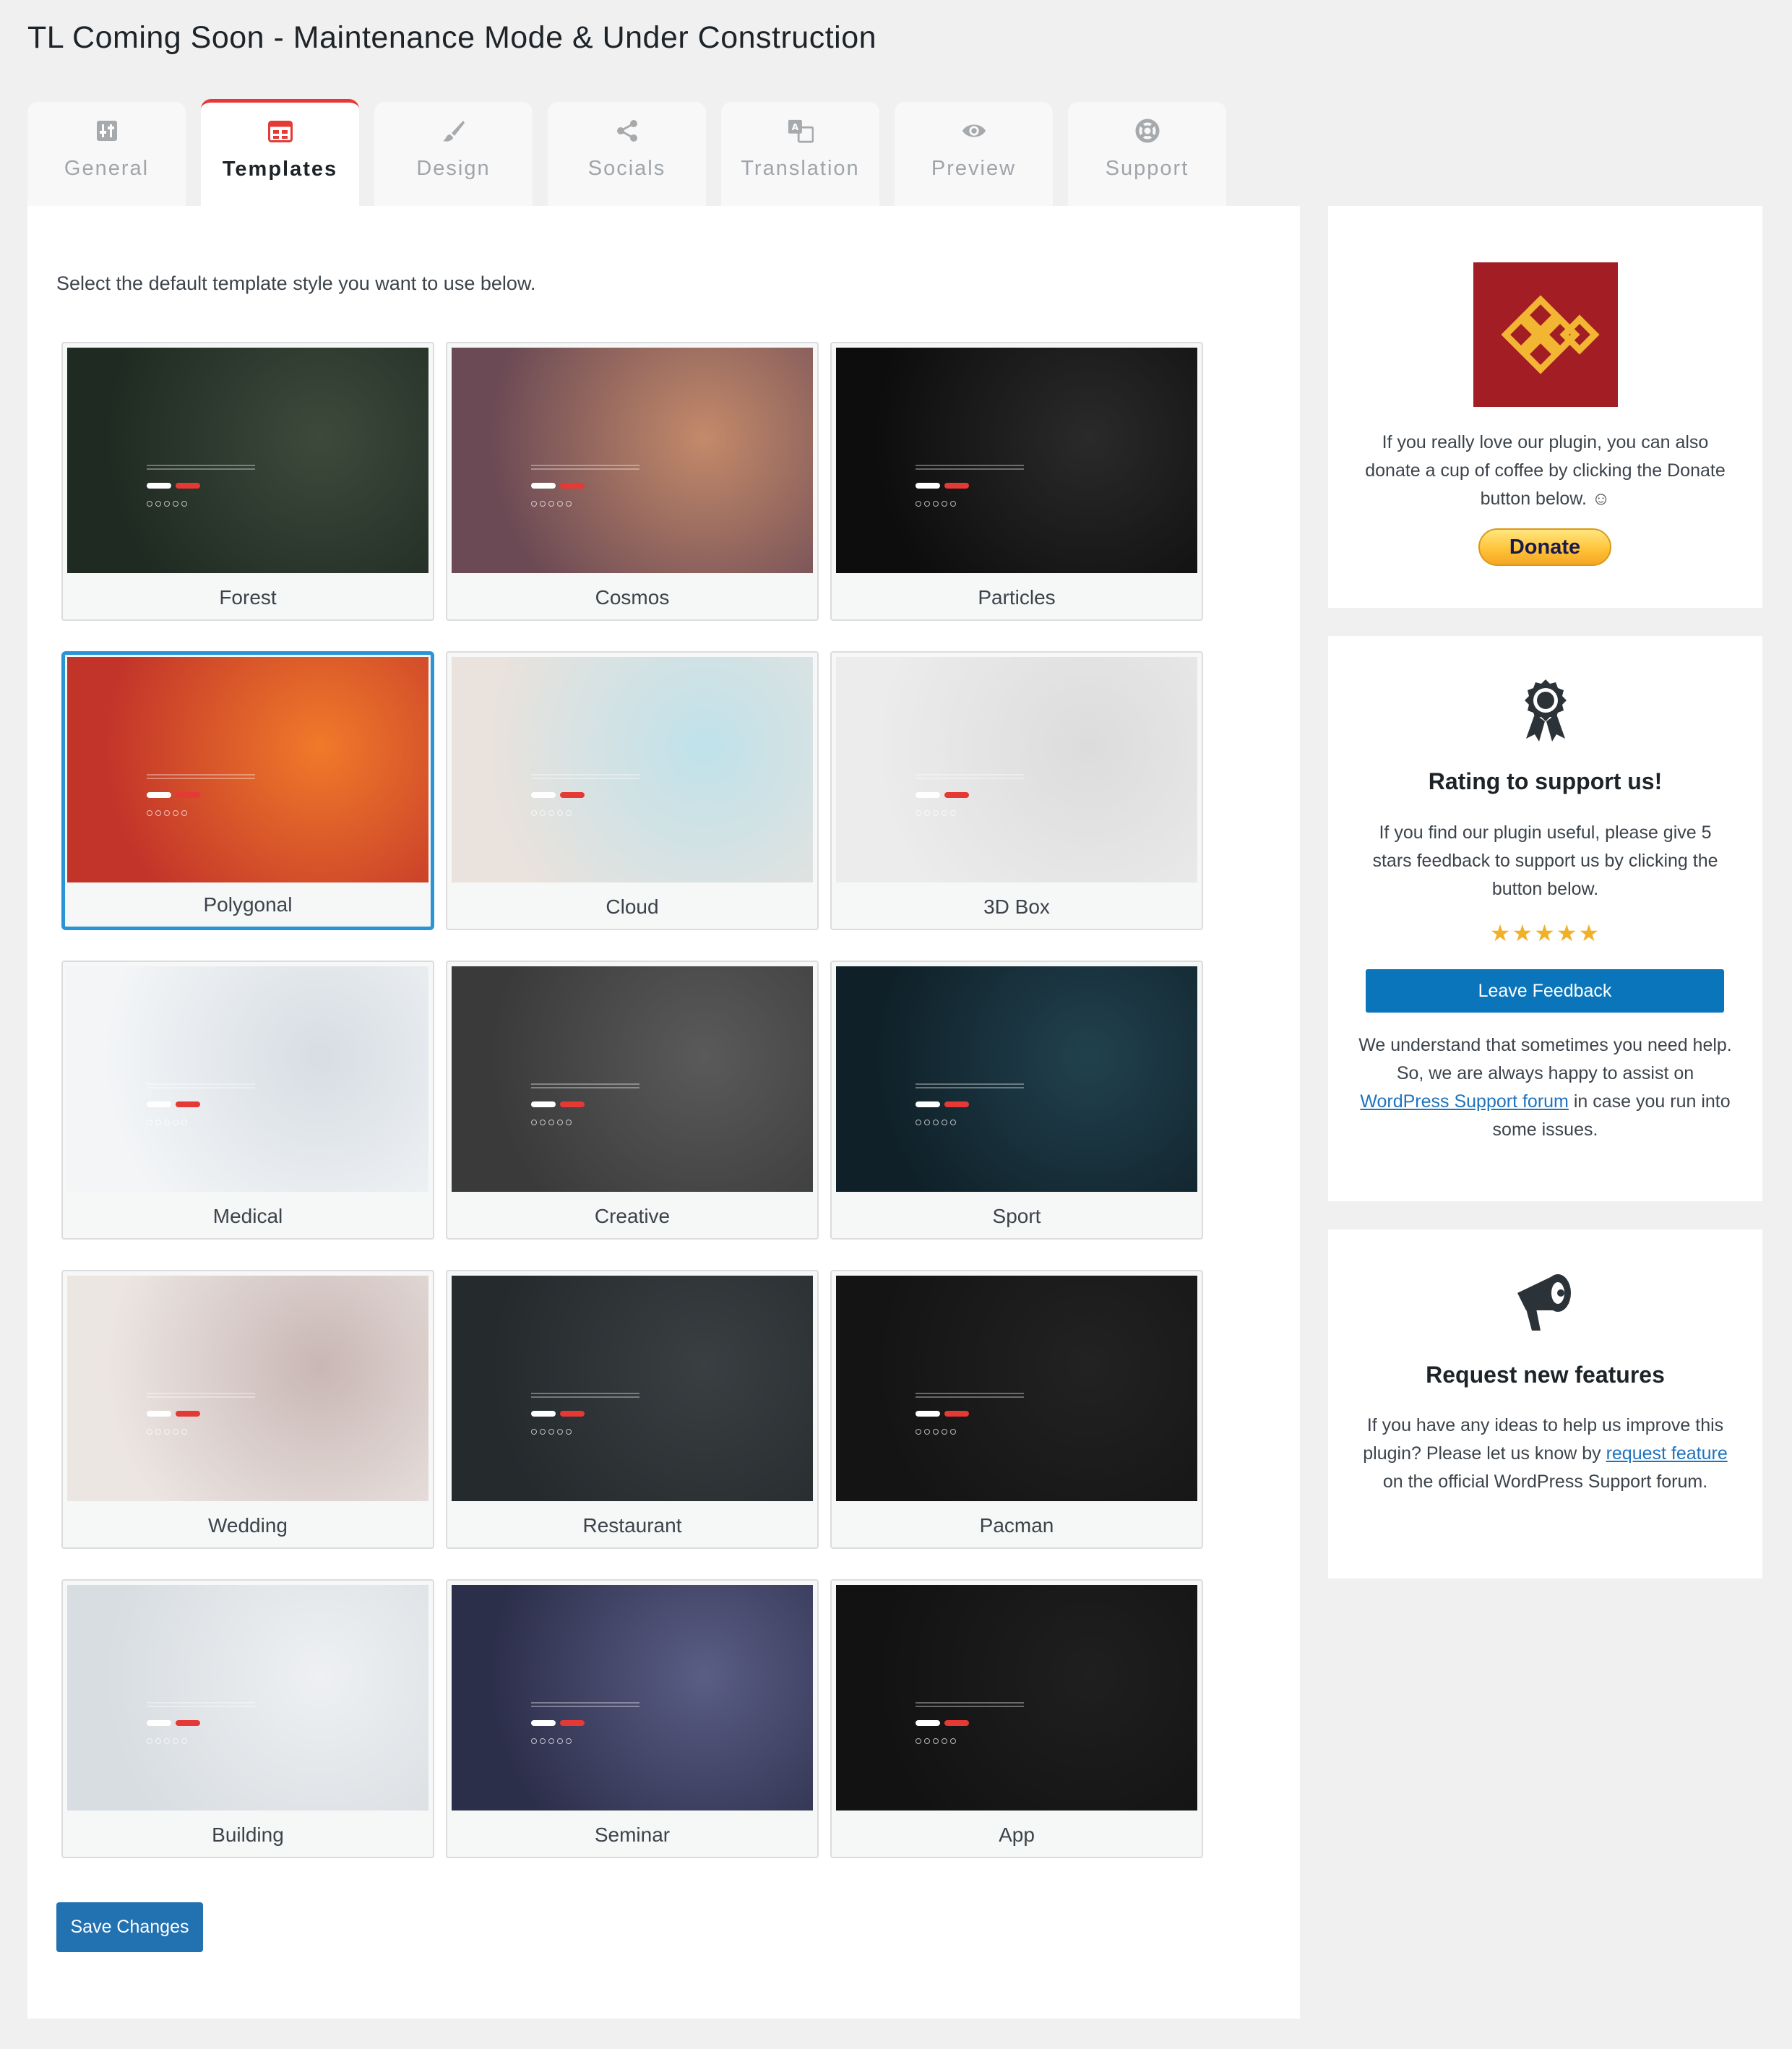 Image resolution: width=1792 pixels, height=2049 pixels. I want to click on template-card-forest: Forest, so click(247, 481).